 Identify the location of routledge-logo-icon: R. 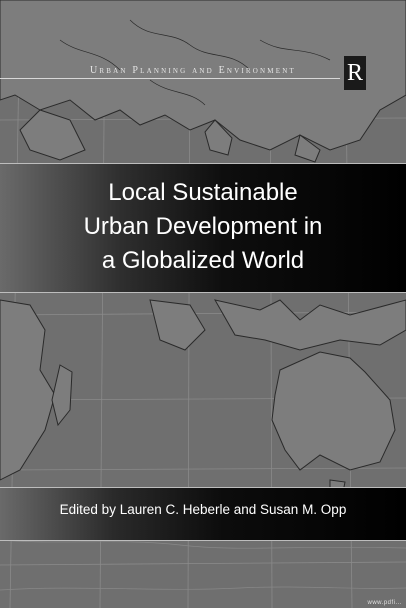
(355, 73).